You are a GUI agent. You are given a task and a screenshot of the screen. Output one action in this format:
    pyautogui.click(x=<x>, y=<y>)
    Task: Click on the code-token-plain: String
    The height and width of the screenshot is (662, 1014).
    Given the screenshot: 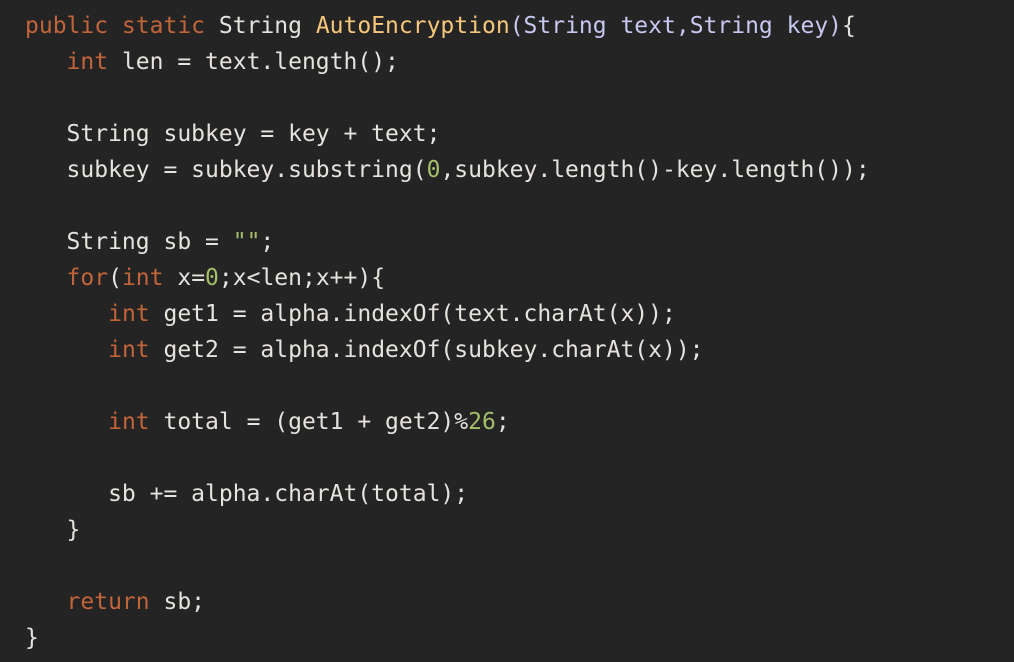 What is the action you would take?
    pyautogui.click(x=267, y=26)
    